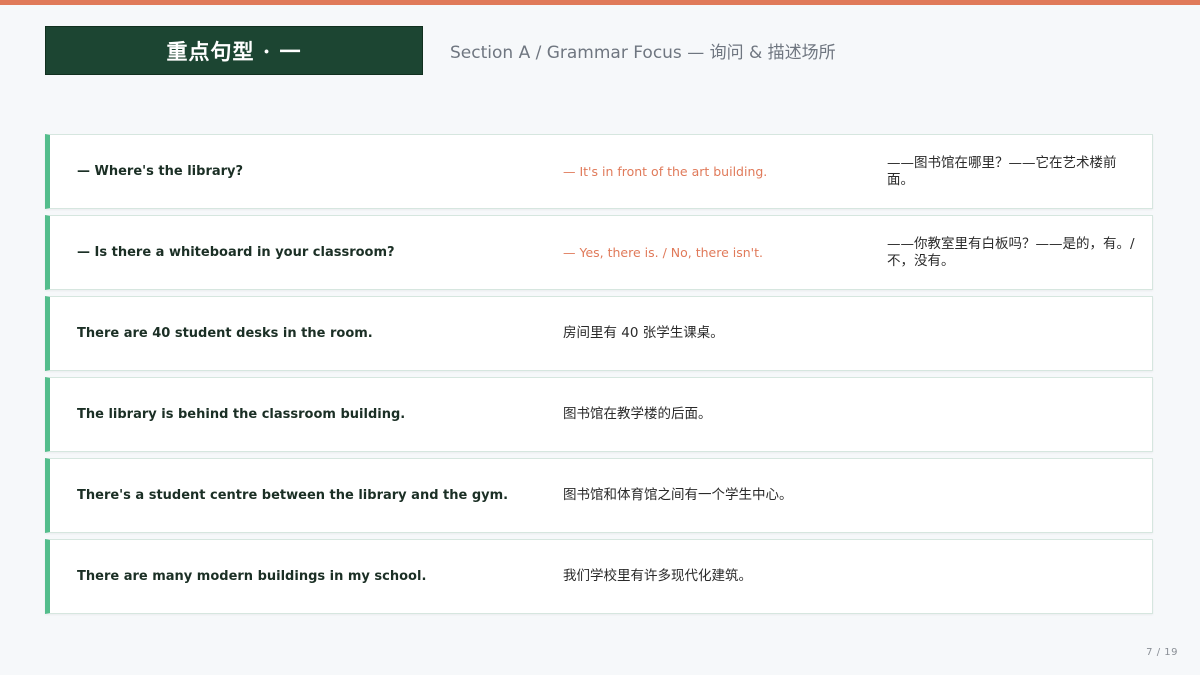 The height and width of the screenshot is (675, 1200). I want to click on sentence-text: There are 40 student desks in the room., so click(225, 333).